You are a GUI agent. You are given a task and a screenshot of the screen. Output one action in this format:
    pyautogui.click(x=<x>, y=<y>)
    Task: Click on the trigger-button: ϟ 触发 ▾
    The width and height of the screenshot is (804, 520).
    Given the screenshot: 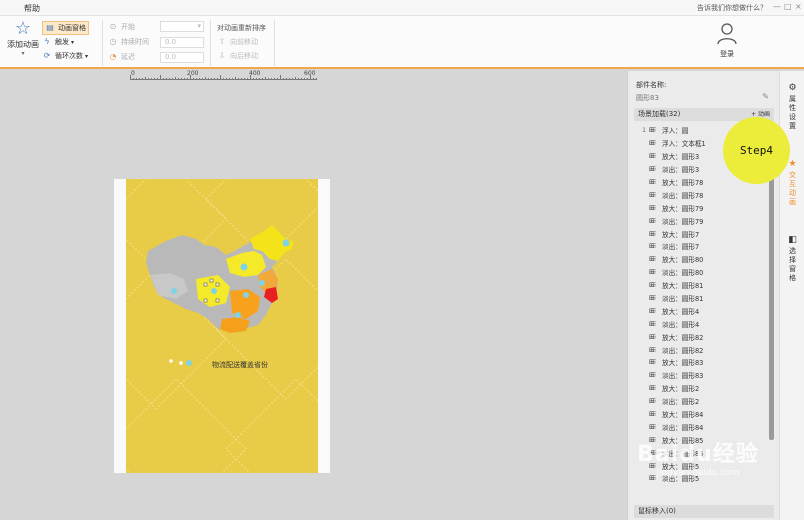 What is the action you would take?
    pyautogui.click(x=65, y=42)
    